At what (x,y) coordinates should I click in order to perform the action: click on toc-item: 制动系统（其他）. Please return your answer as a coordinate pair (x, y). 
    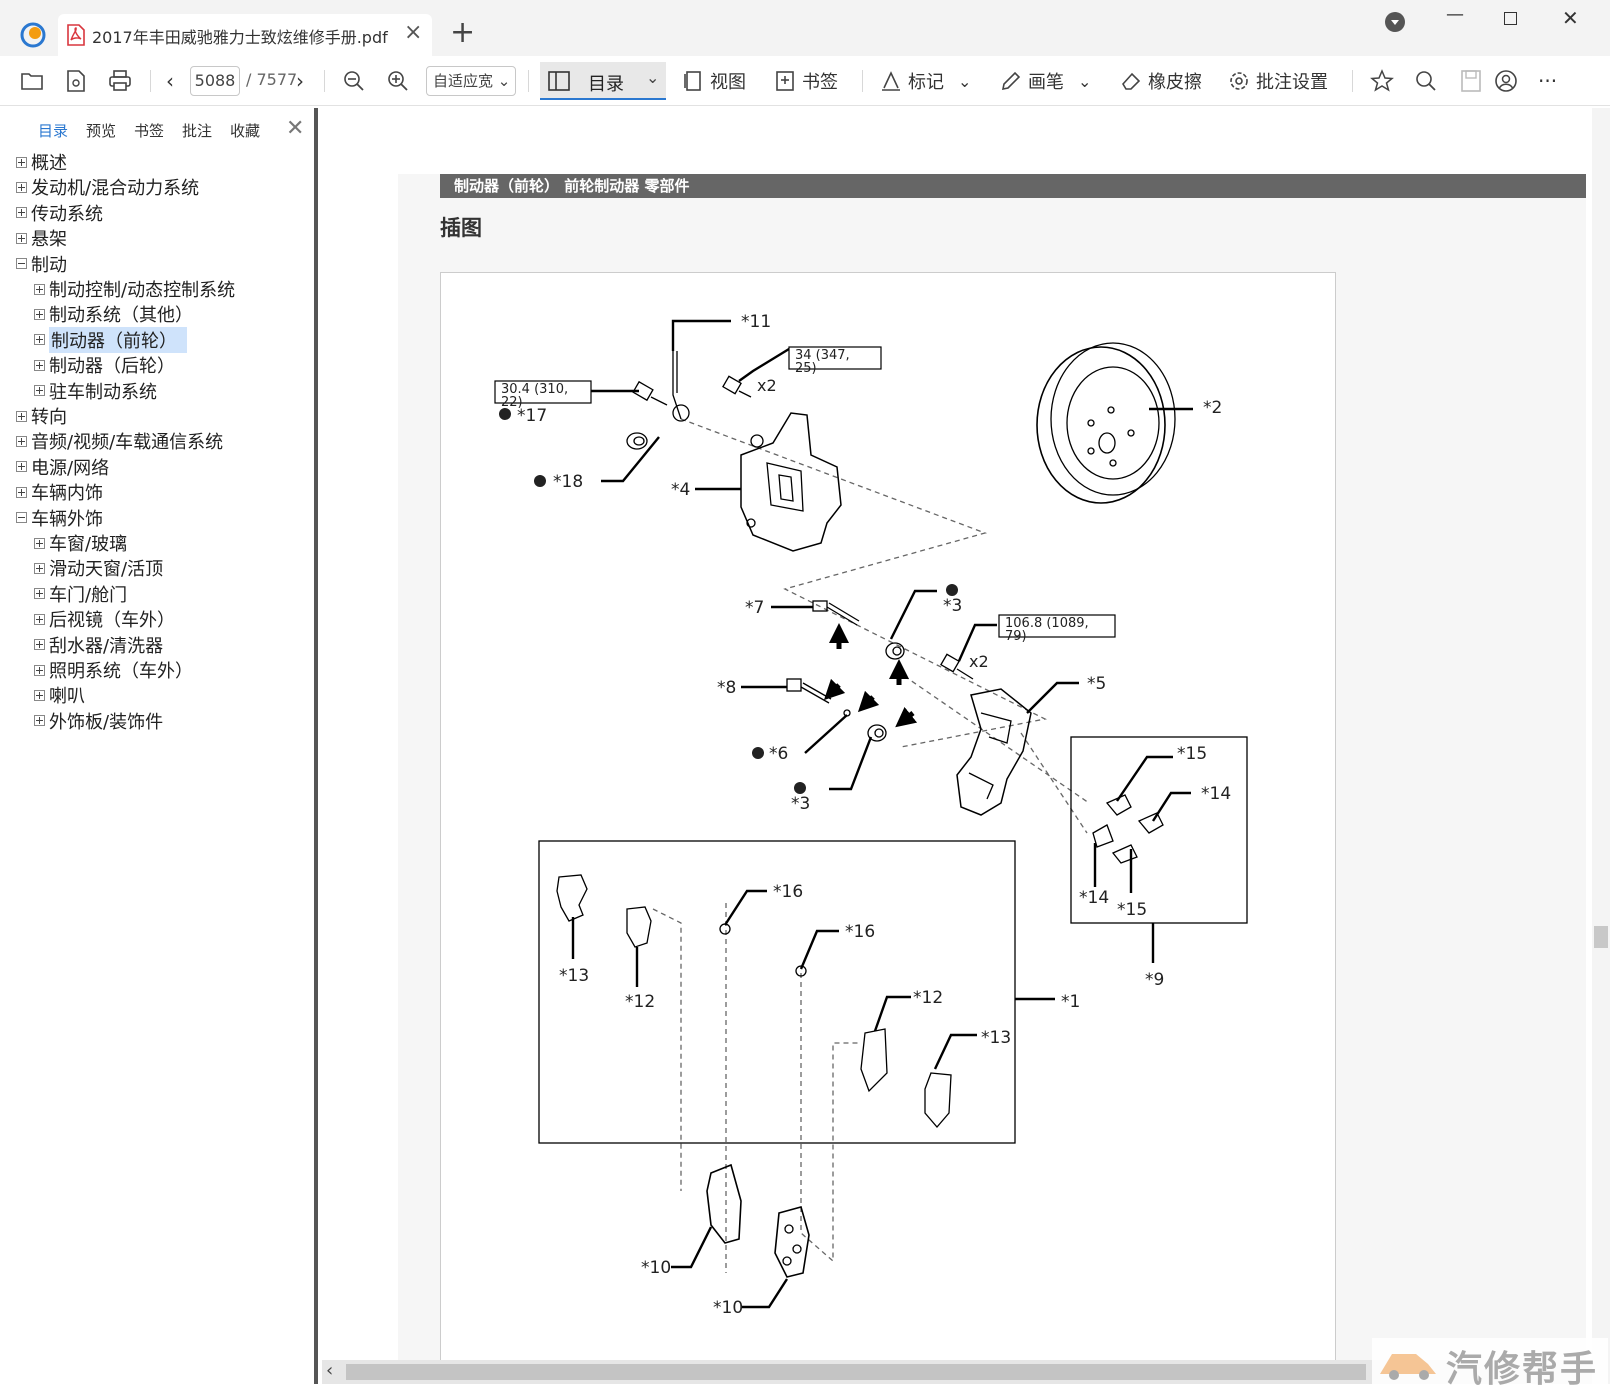
    Looking at the image, I should click on (113, 314).